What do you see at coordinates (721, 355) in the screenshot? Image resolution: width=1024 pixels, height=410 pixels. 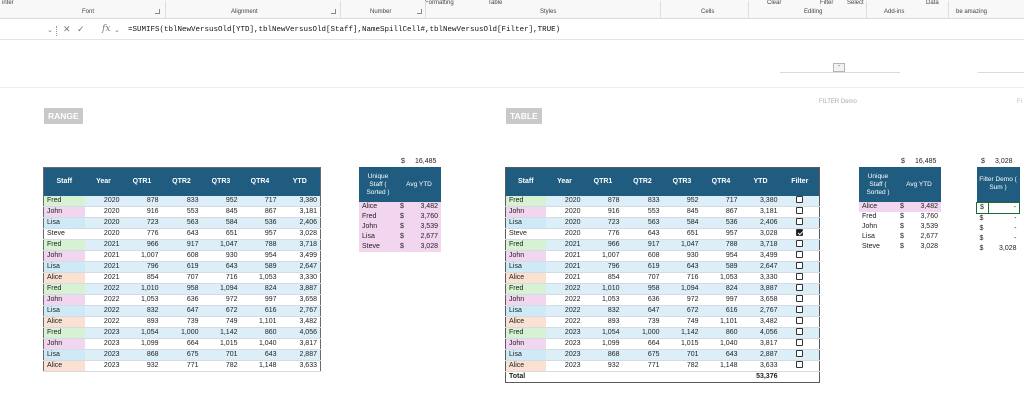 I see `cell-q4: 643` at bounding box center [721, 355].